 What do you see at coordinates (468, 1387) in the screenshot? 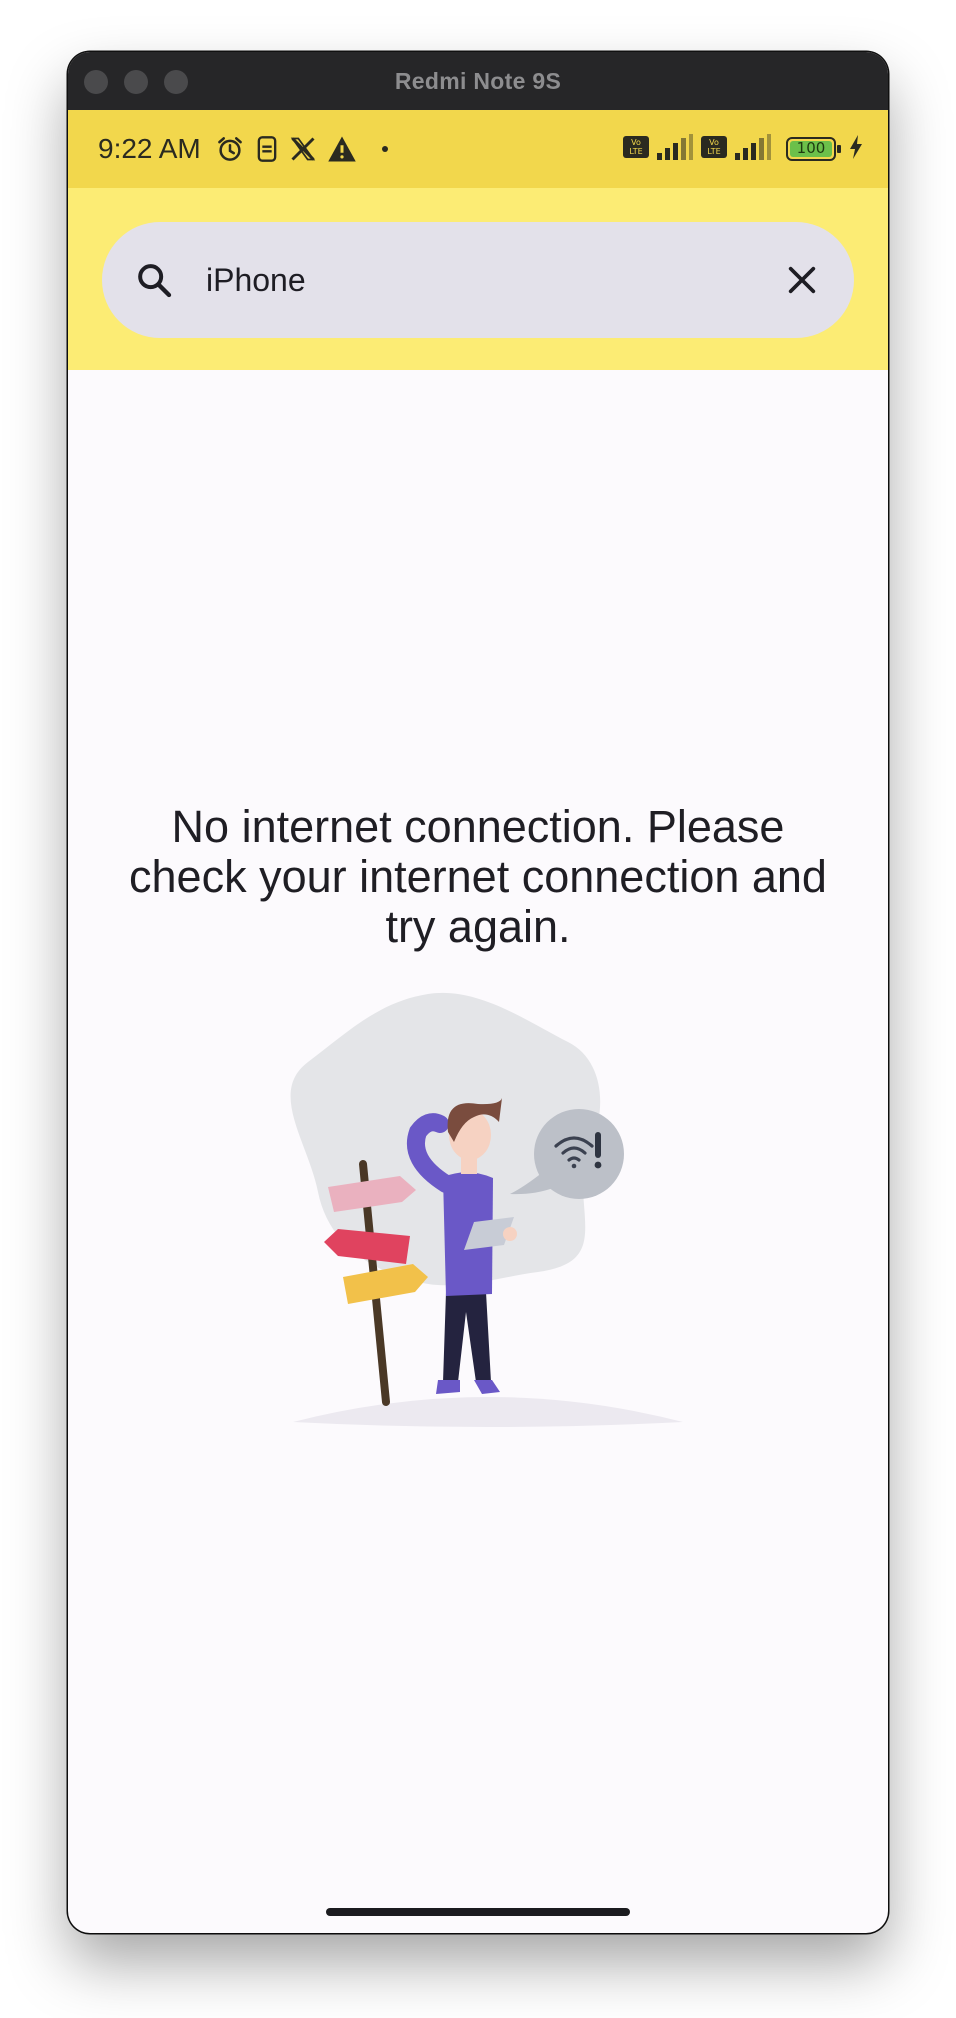
I see `person-shoes` at bounding box center [468, 1387].